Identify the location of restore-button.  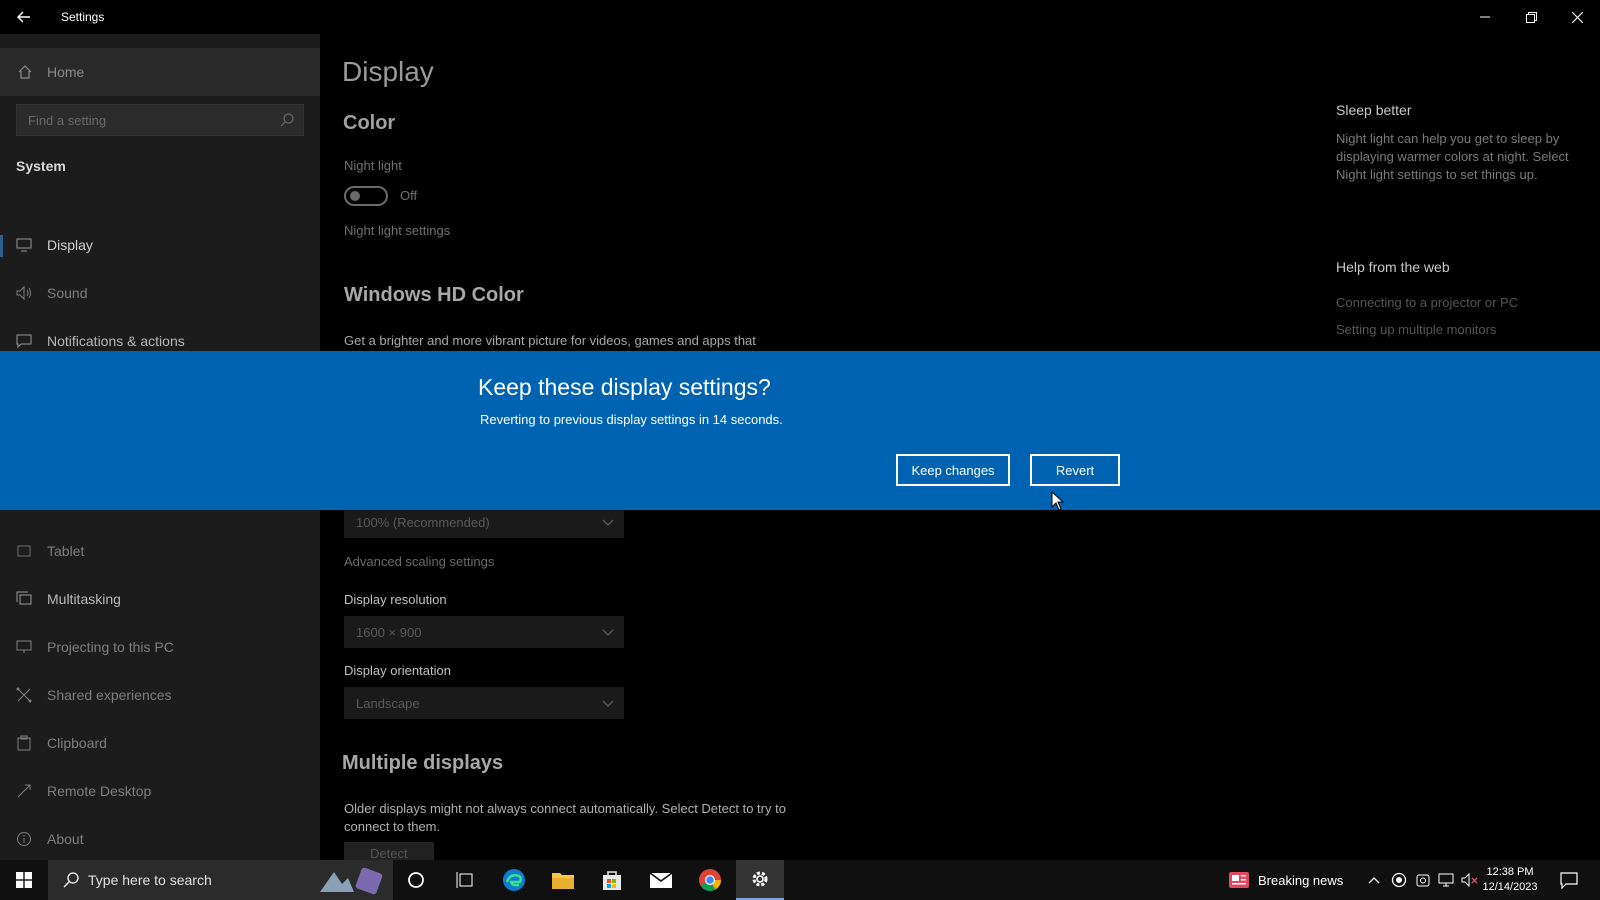
(1531, 17).